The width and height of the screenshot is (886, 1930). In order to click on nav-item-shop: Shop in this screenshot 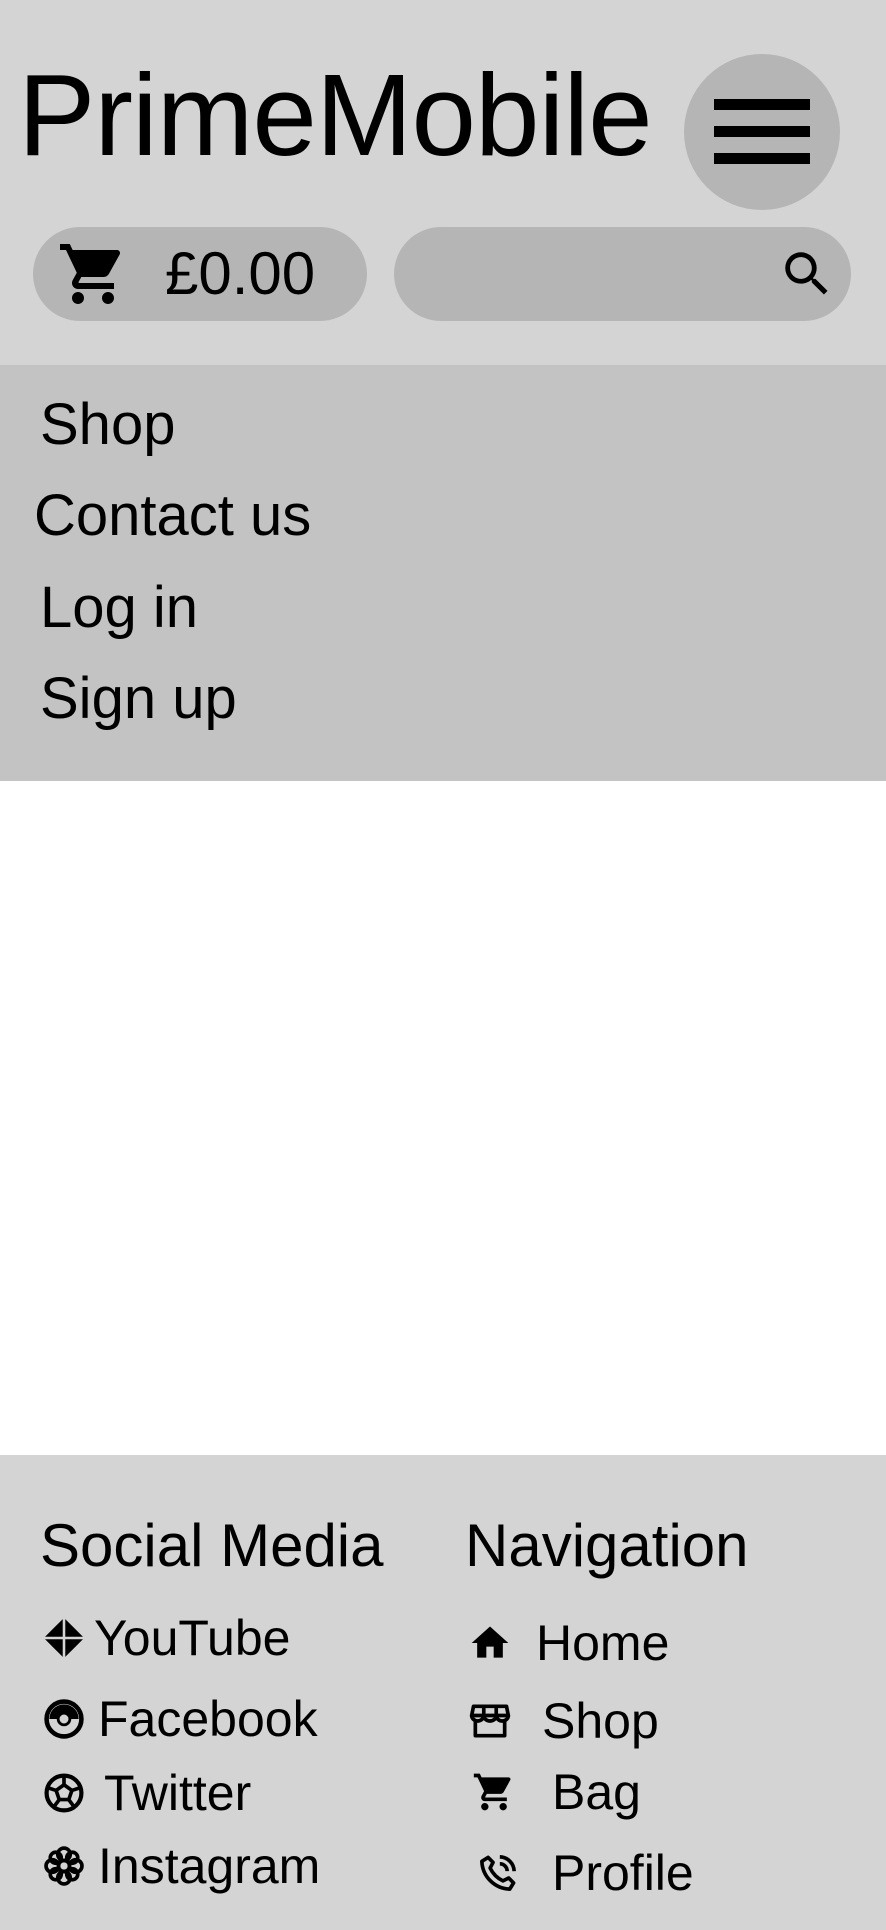, I will do `click(107, 425)`.